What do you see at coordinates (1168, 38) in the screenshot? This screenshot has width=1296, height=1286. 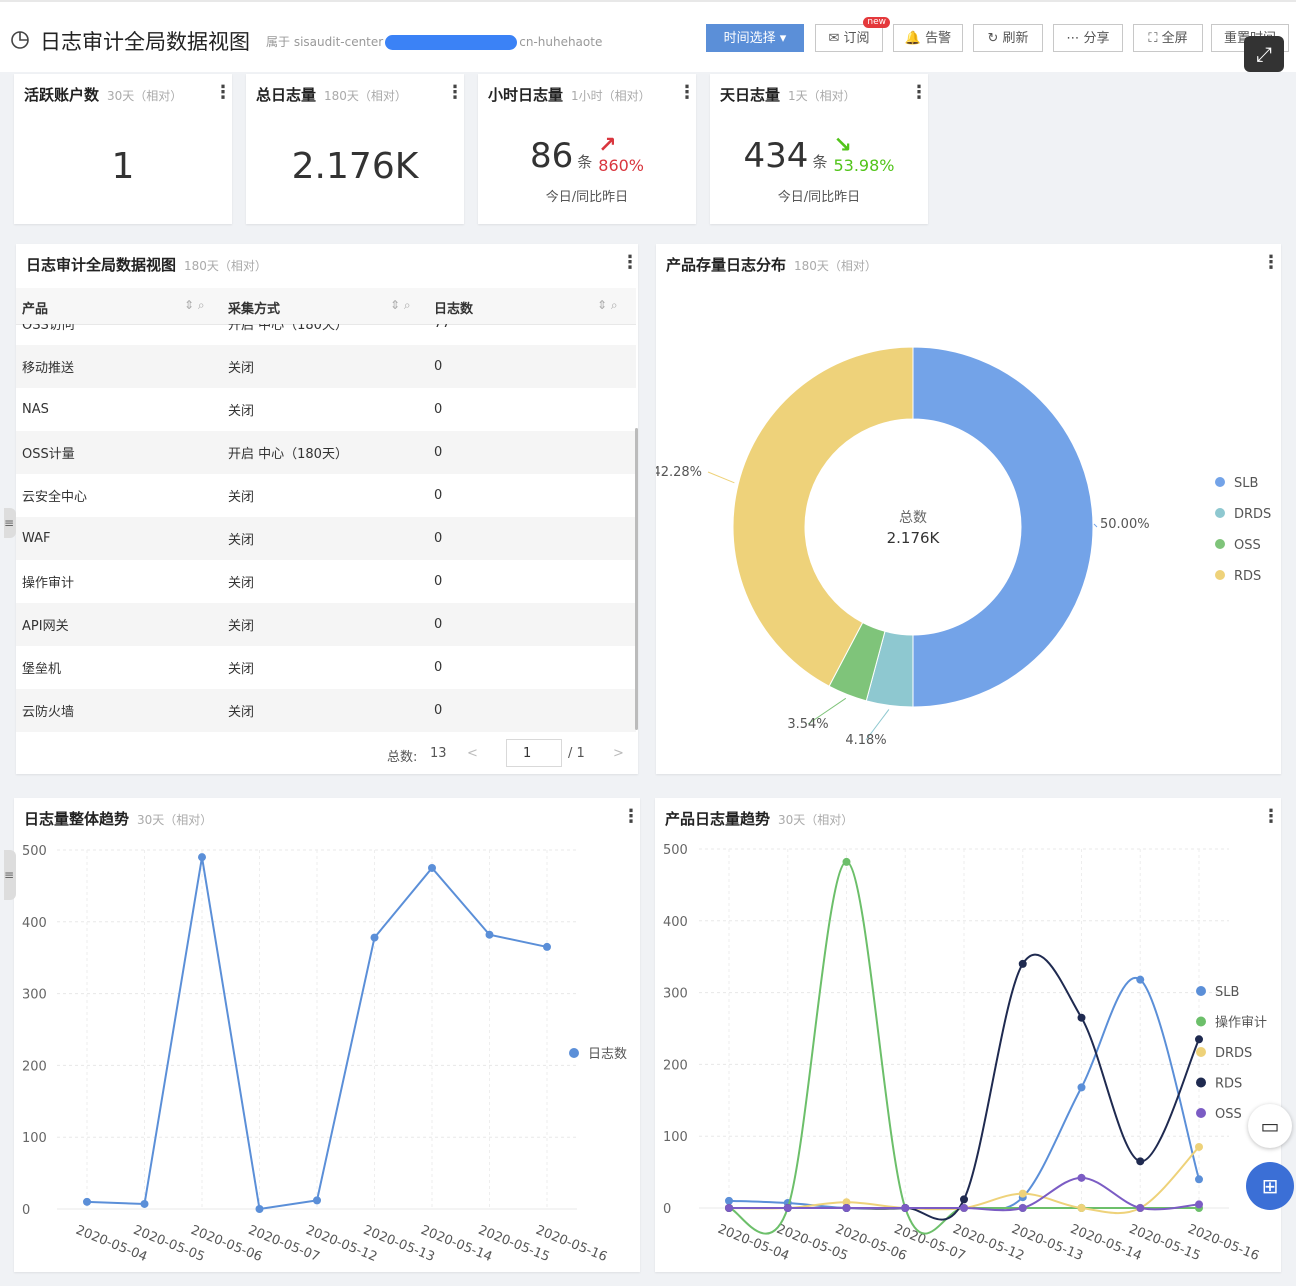 I see `fullscreen-button: ⛶ 全屏` at bounding box center [1168, 38].